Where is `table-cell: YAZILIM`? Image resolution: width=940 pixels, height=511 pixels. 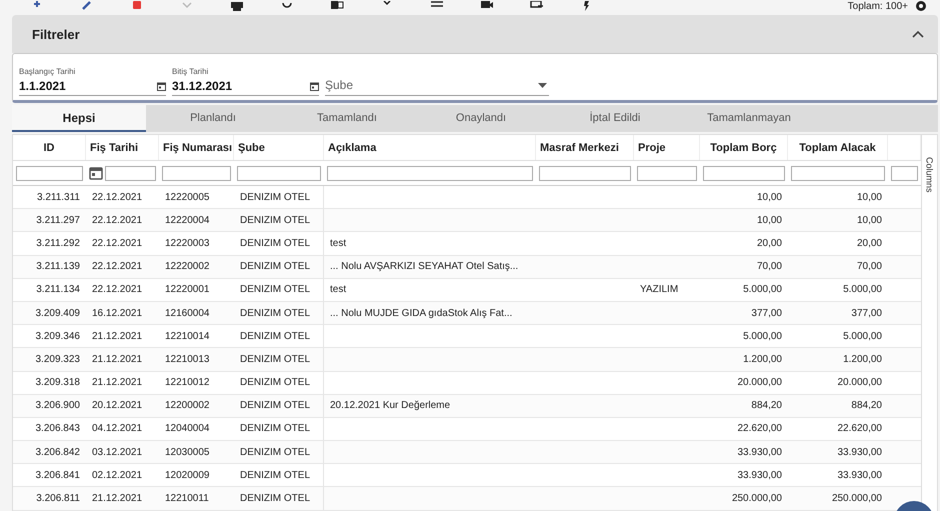 table-cell: YAZILIM is located at coordinates (659, 290).